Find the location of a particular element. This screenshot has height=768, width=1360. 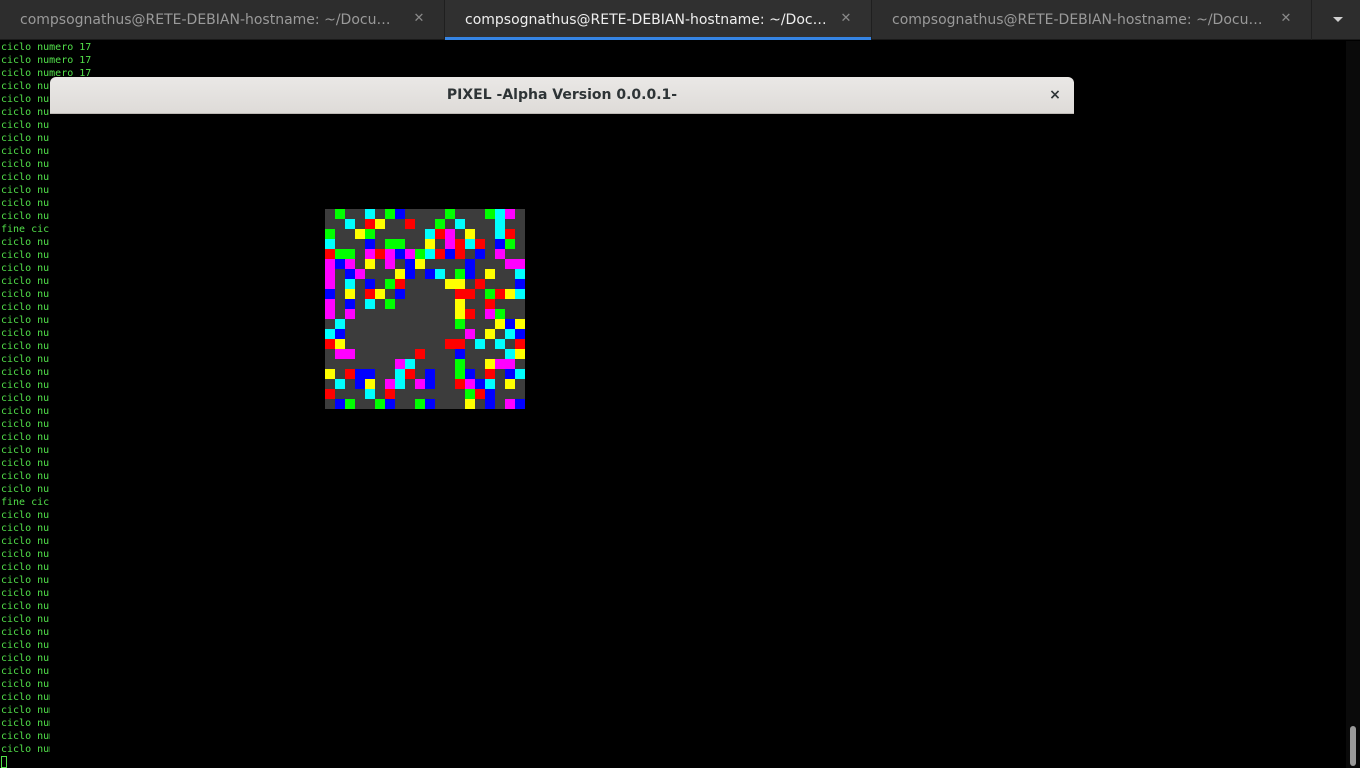

chevron-down-icon is located at coordinates (1338, 20).